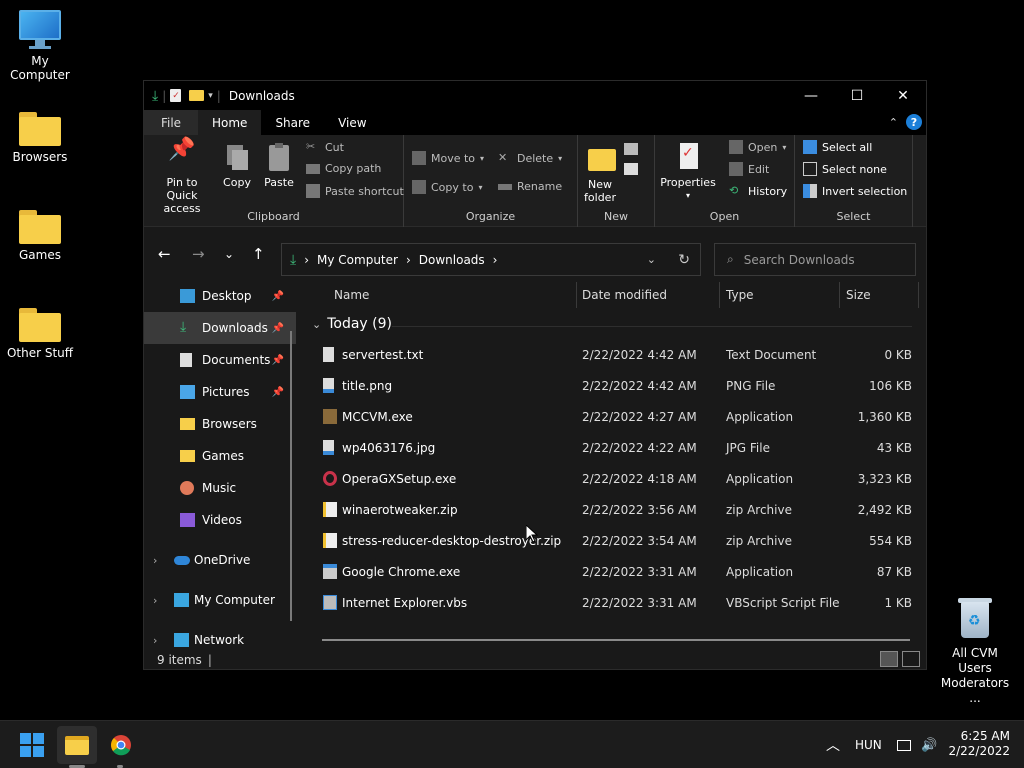 Image resolution: width=1024 pixels, height=768 pixels. I want to click on refresh-icon: ↻, so click(684, 260).